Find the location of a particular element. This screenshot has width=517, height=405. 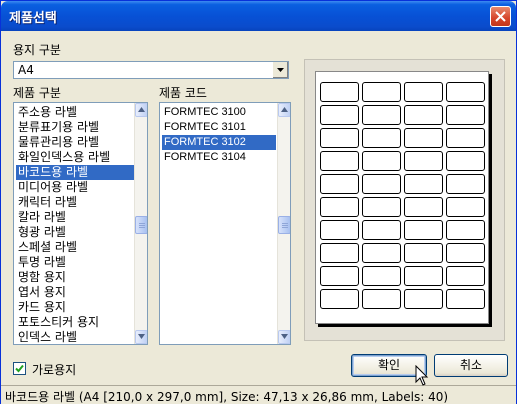

cancel-button: 취소 is located at coordinates (471, 365).